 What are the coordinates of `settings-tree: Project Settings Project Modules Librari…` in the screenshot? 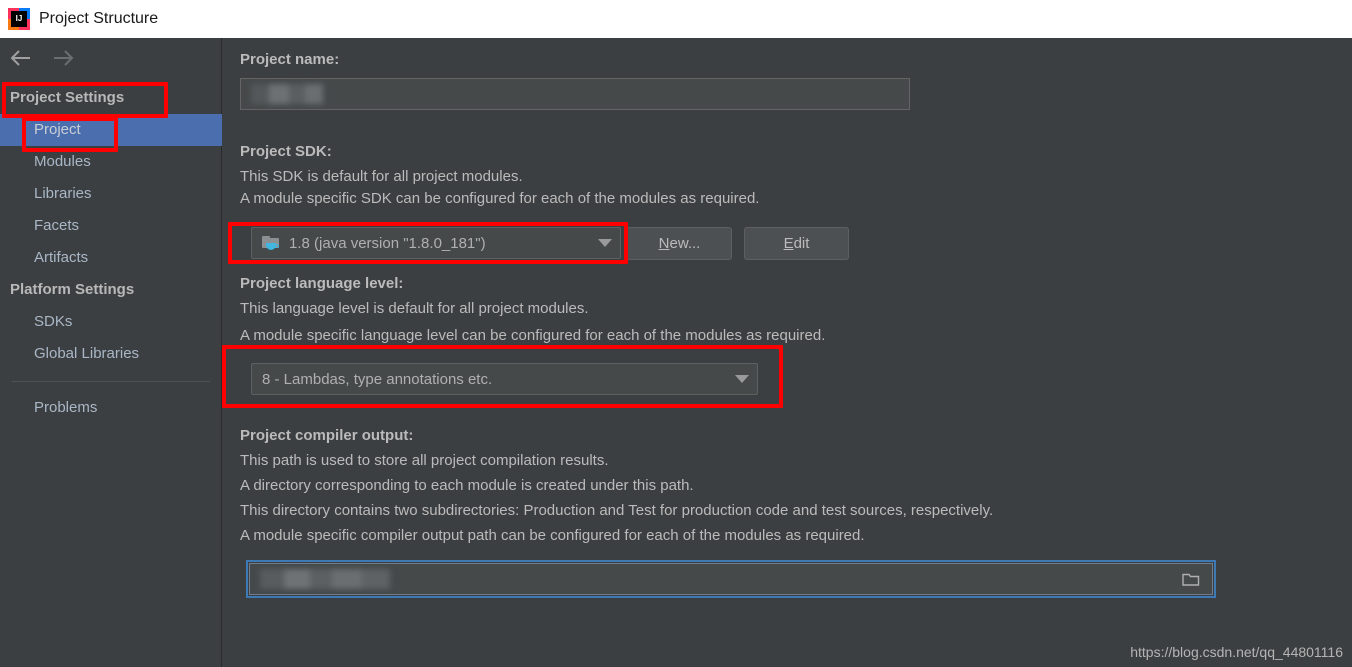 It's located at (111, 253).